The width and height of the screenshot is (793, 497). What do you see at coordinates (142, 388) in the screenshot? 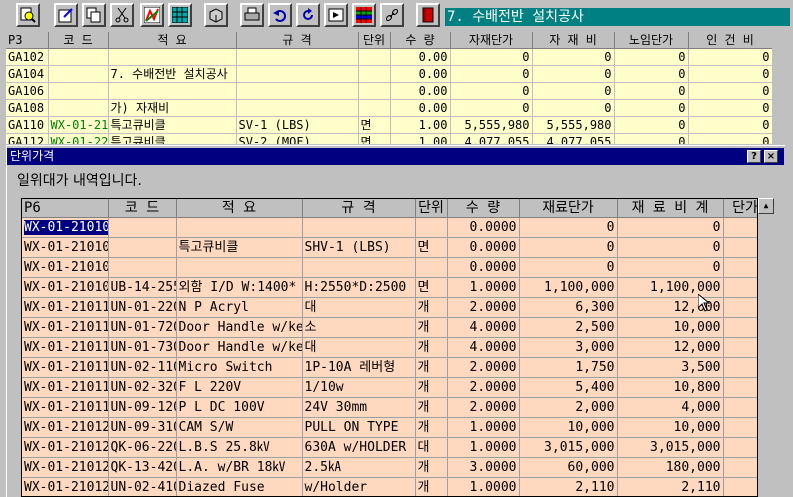
I see `table-cell: UN-02-320` at bounding box center [142, 388].